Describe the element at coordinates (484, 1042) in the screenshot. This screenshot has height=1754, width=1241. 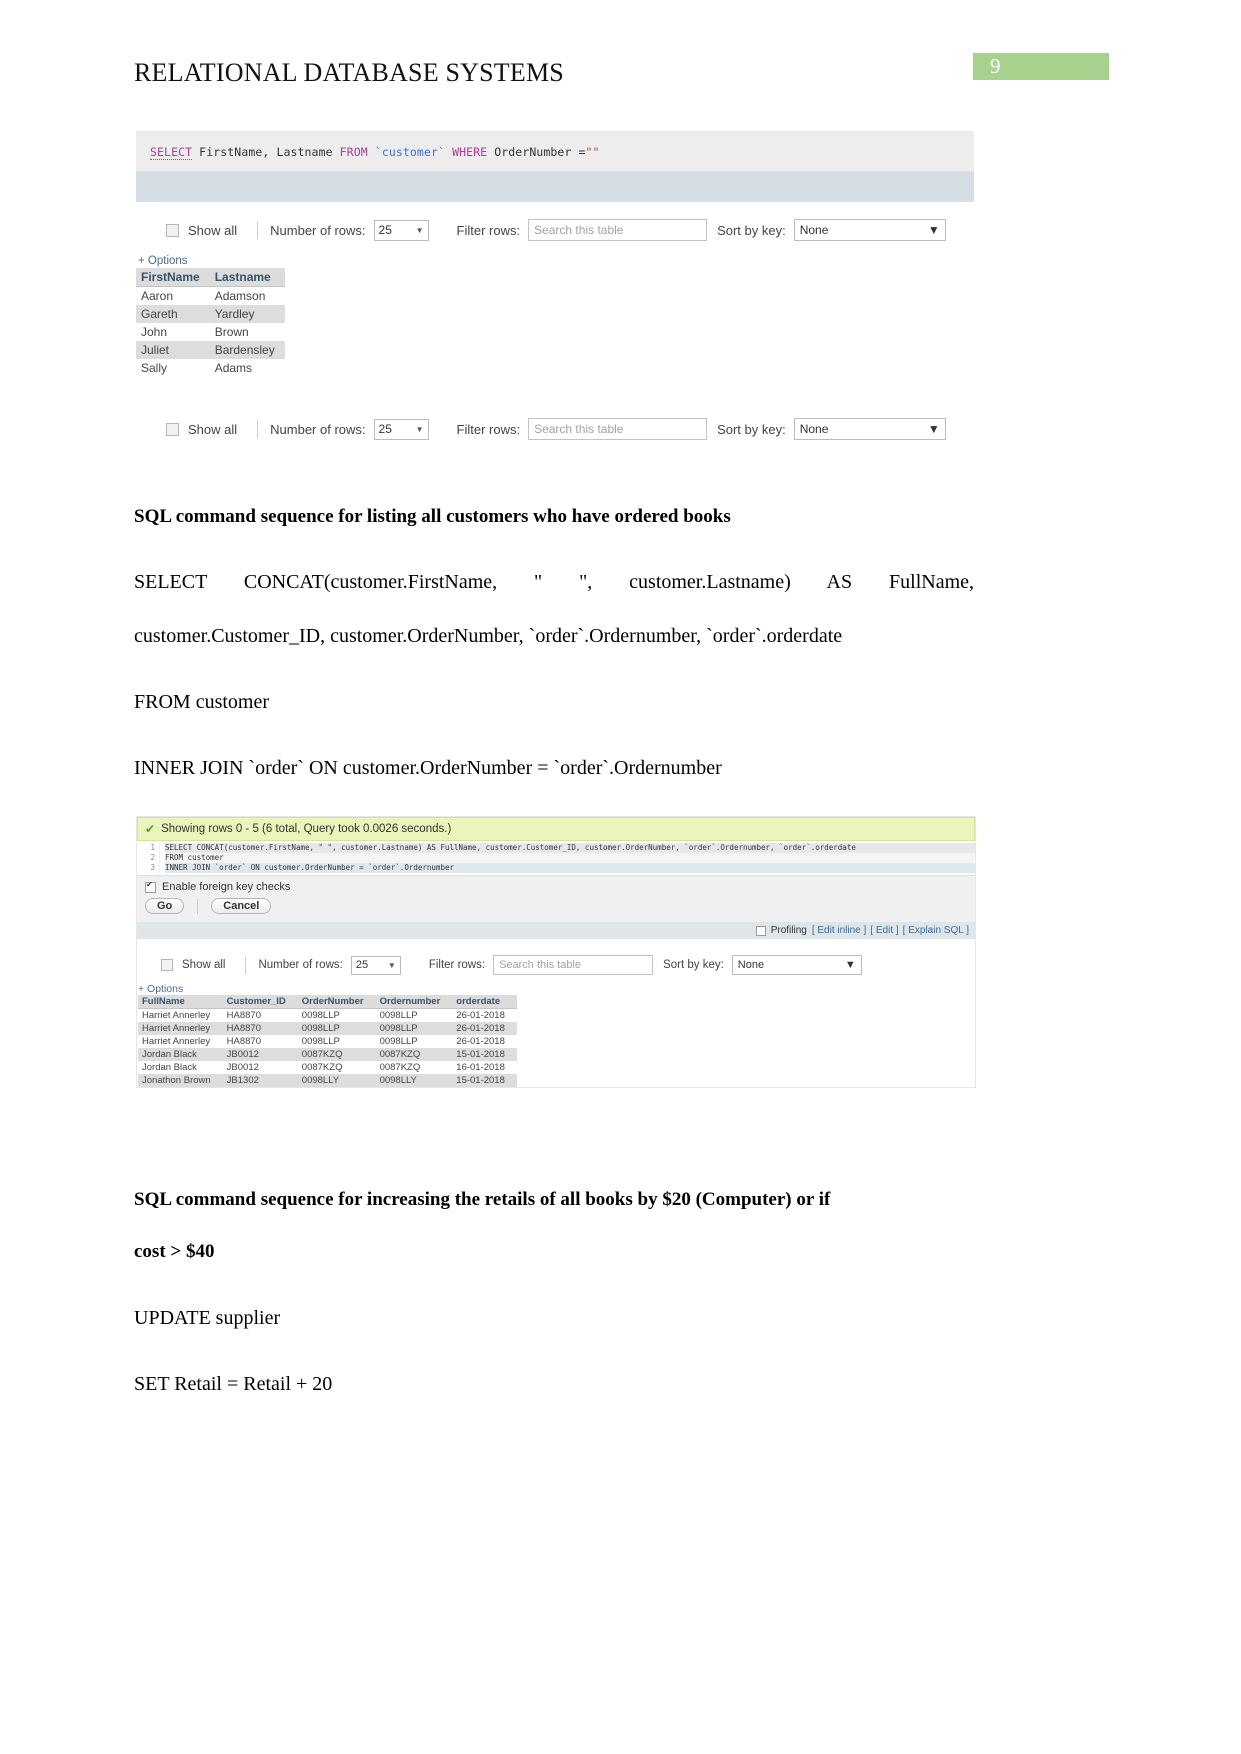
I see `cell-orderdate: 26-01-2018` at that location.